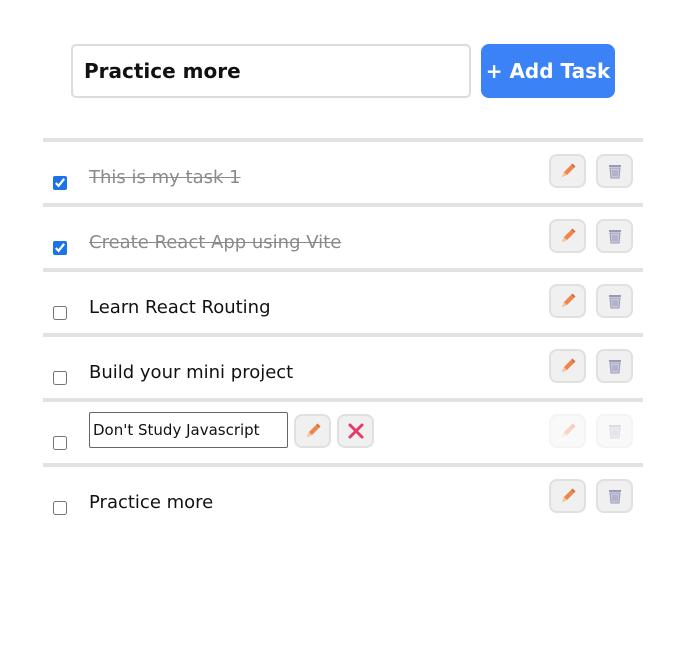 This screenshot has width=692, height=651. I want to click on task-label: Learn React Routing, so click(180, 307).